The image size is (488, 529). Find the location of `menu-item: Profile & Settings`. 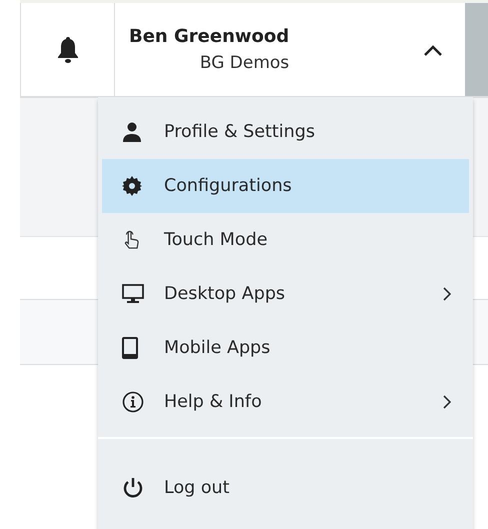

menu-item: Profile & Settings is located at coordinates (285, 132).